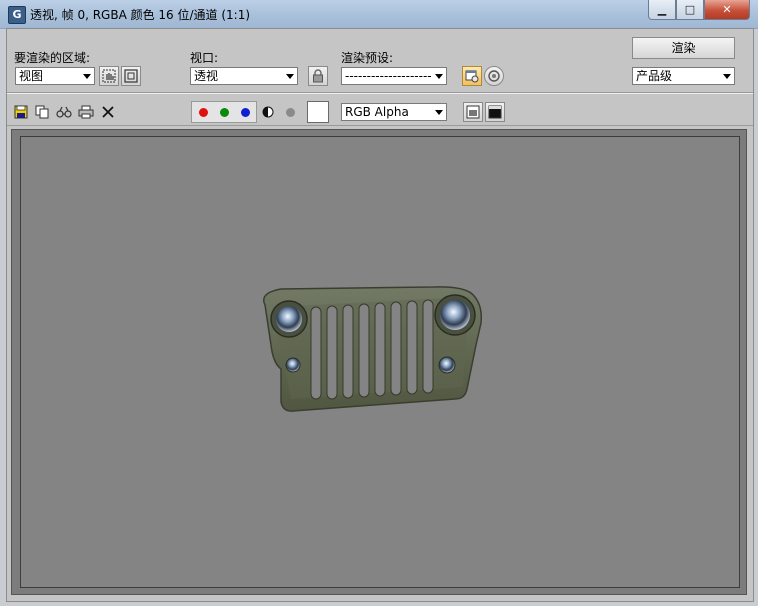 This screenshot has height=606, width=758. What do you see at coordinates (204, 58) in the screenshot?
I see `viewport-label: 视口:` at bounding box center [204, 58].